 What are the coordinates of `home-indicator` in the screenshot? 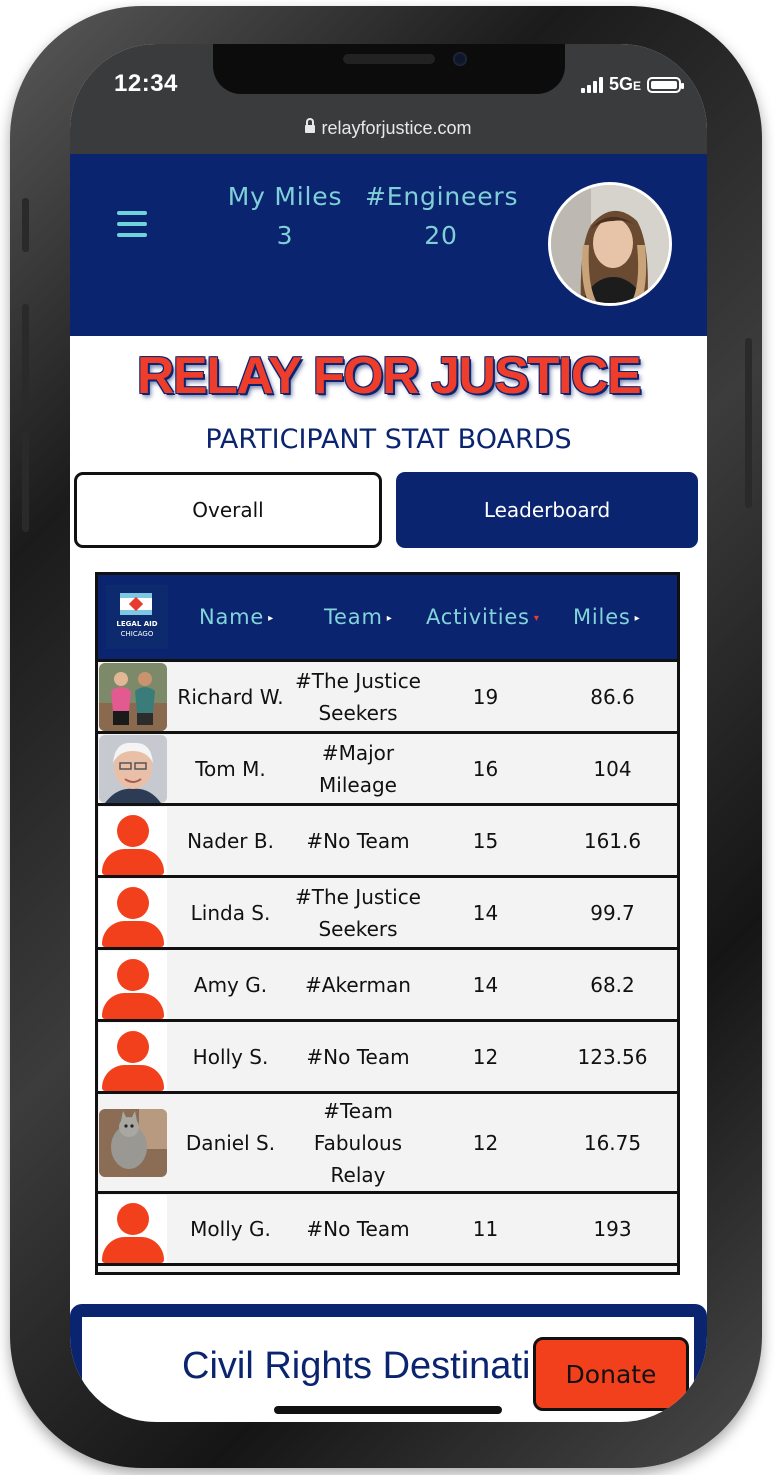 It's located at (388, 1410).